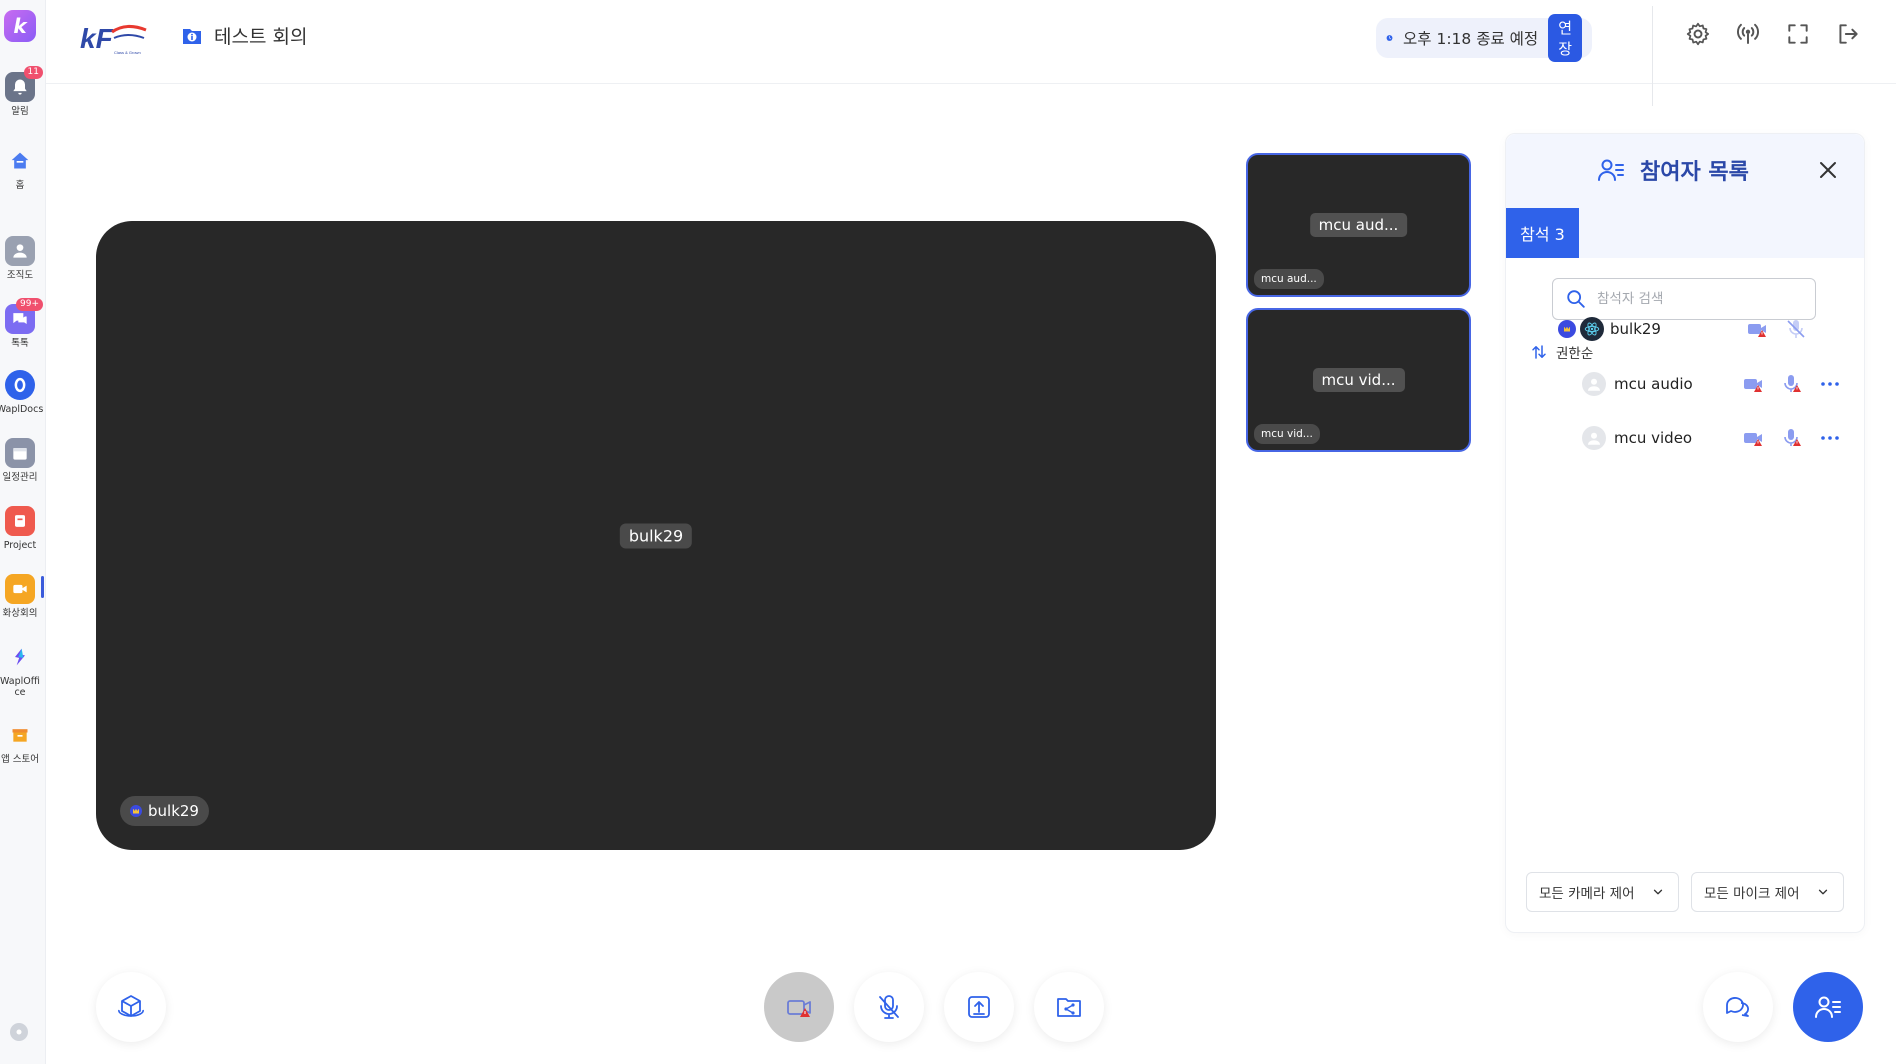 The height and width of the screenshot is (1064, 1896). I want to click on mic-toggle-button, so click(889, 1007).